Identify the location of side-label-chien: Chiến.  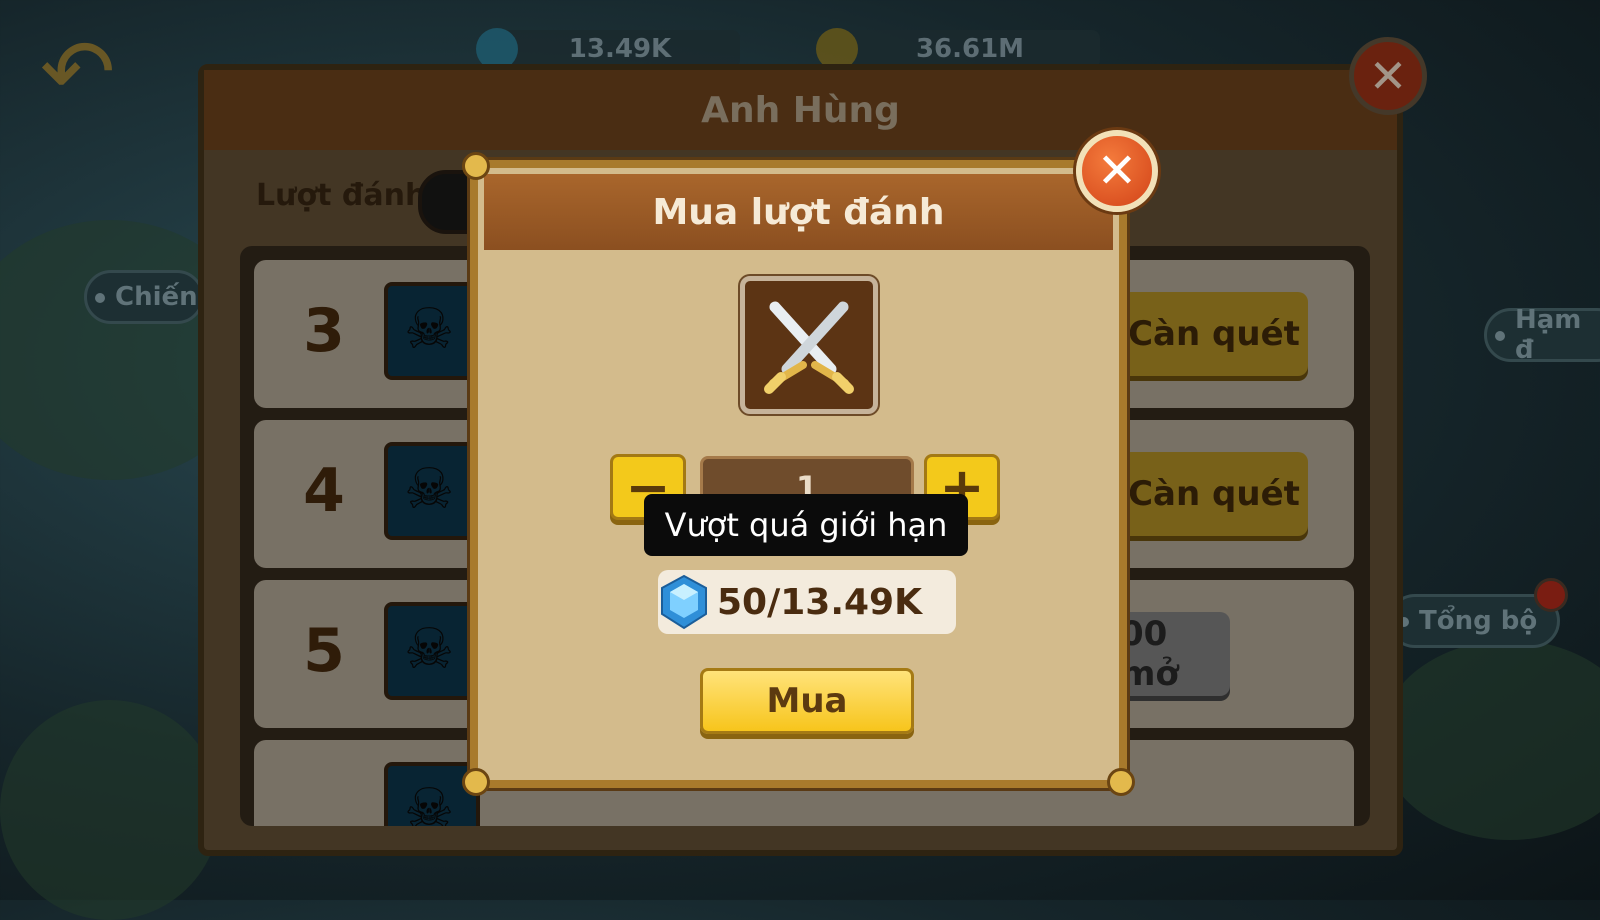
(144, 297).